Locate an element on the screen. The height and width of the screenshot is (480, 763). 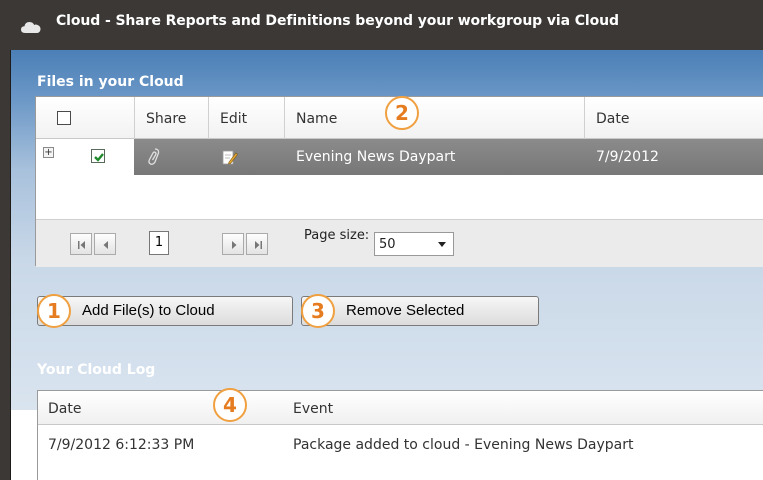
page-size-value: 50 is located at coordinates (387, 244).